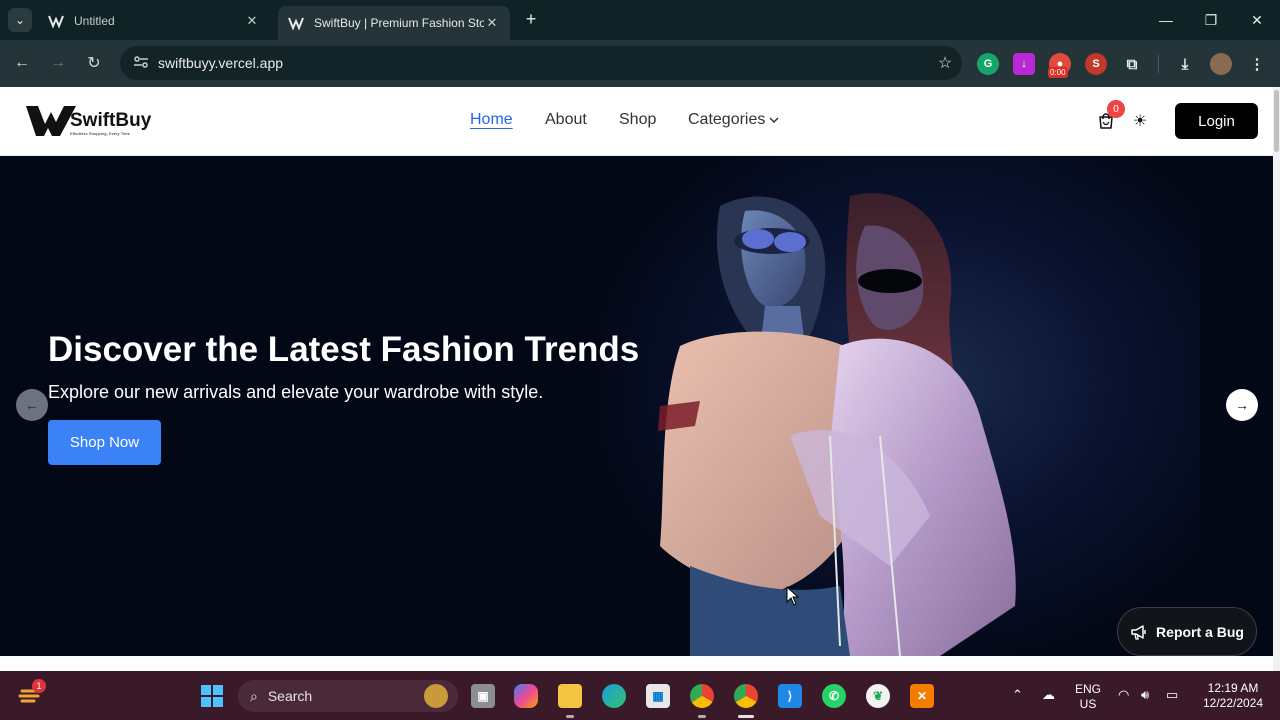 This screenshot has width=1280, height=720. I want to click on page-scrollbar-thumb, so click(1276, 121).